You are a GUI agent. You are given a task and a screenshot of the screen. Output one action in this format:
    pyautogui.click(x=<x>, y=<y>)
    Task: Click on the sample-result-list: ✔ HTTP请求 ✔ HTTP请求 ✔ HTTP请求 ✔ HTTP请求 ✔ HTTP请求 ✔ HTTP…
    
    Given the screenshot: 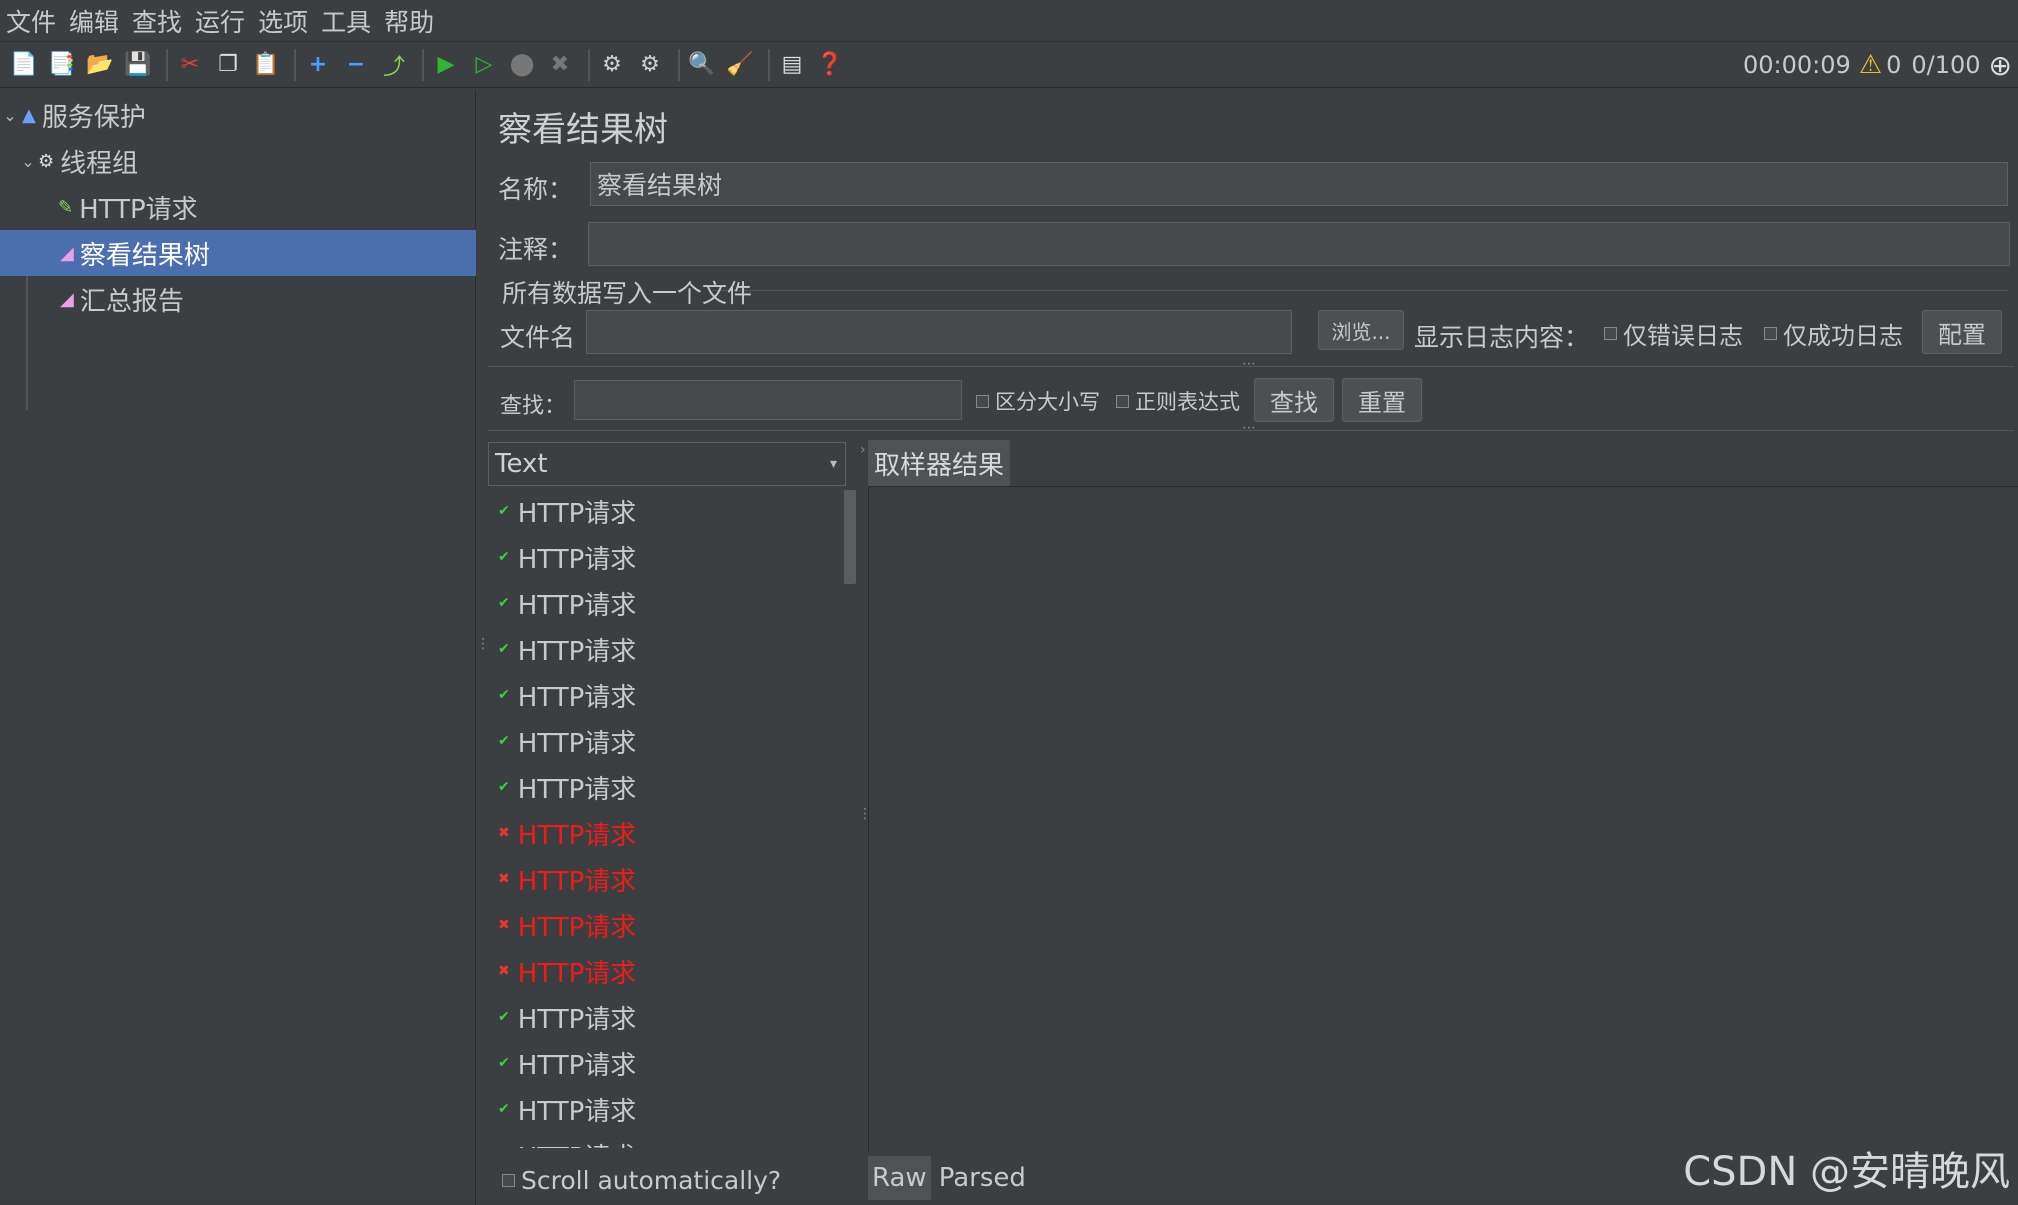 What is the action you would take?
    pyautogui.click(x=664, y=818)
    